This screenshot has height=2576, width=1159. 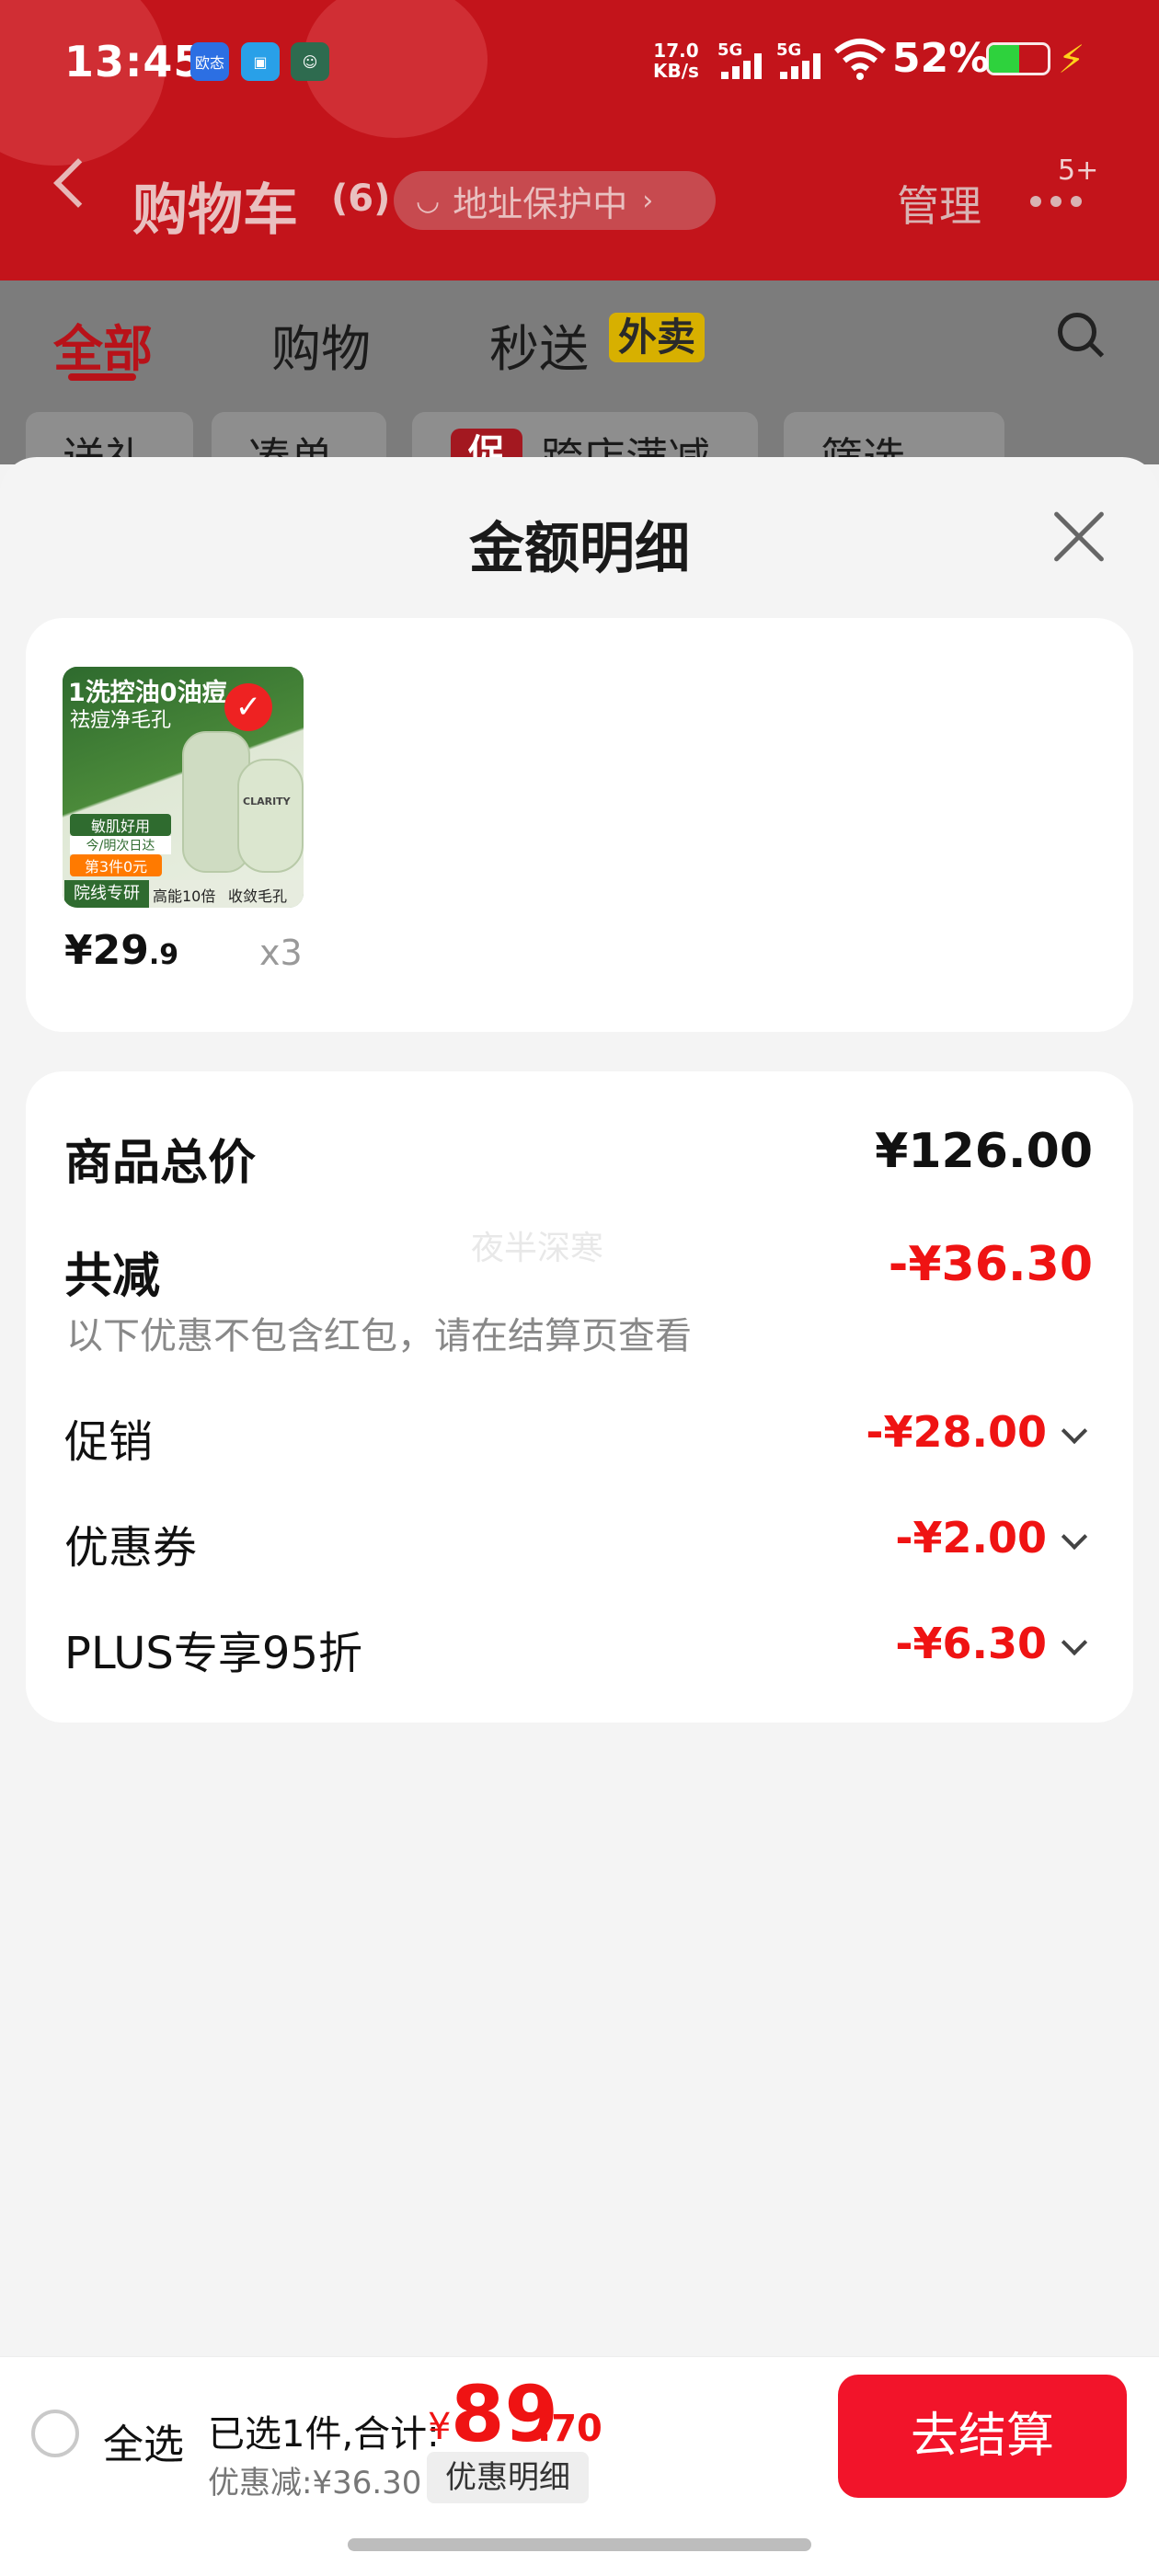 I want to click on avatar-icon: ☺, so click(x=310, y=61).